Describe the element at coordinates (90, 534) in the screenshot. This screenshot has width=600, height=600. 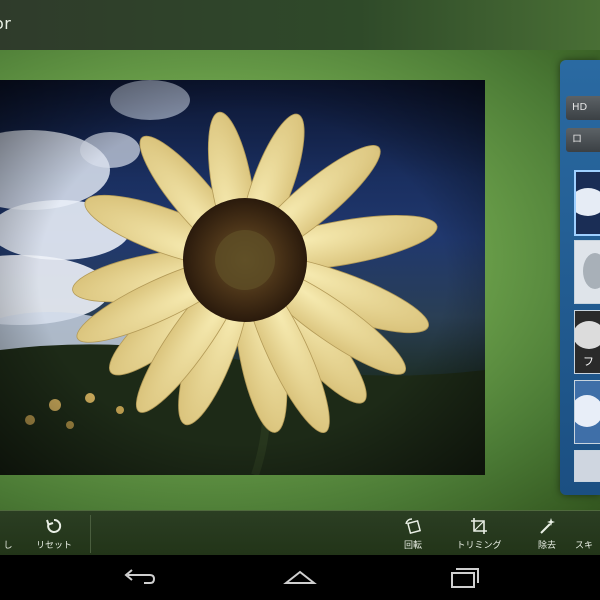
I see `toolbar-divider` at that location.